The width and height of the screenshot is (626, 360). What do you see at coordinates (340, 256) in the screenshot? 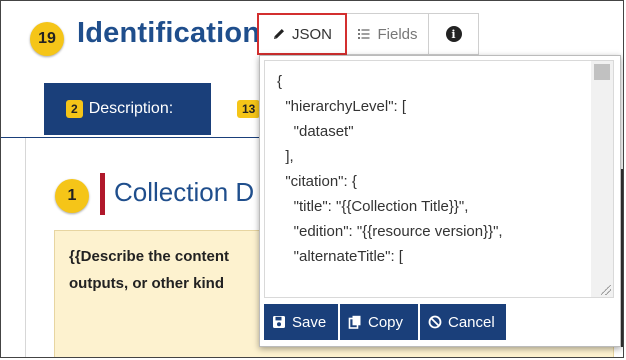
I see `json-line: "alternateTitle": [` at bounding box center [340, 256].